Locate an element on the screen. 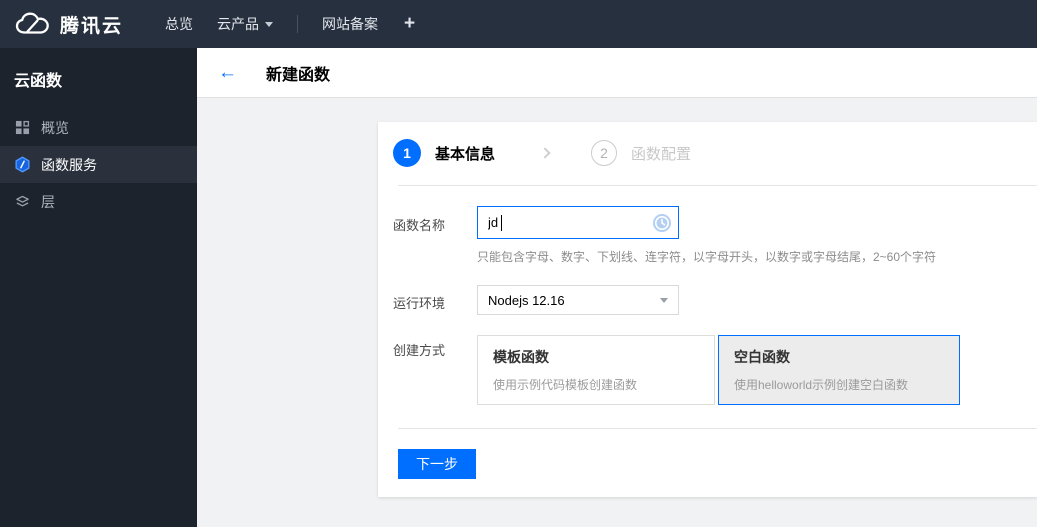 This screenshot has height=527, width=1037. runtime-label: 运行环境 is located at coordinates (419, 303).